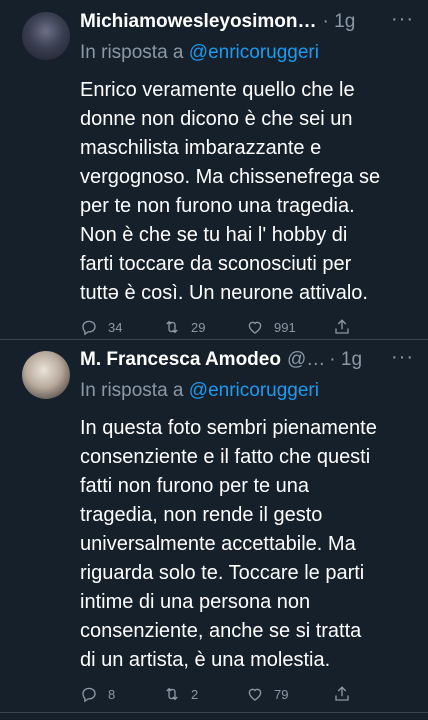 The width and height of the screenshot is (428, 720). Describe the element at coordinates (195, 486) in the screenshot. I see `text-line: fatti non furono per te una` at that location.